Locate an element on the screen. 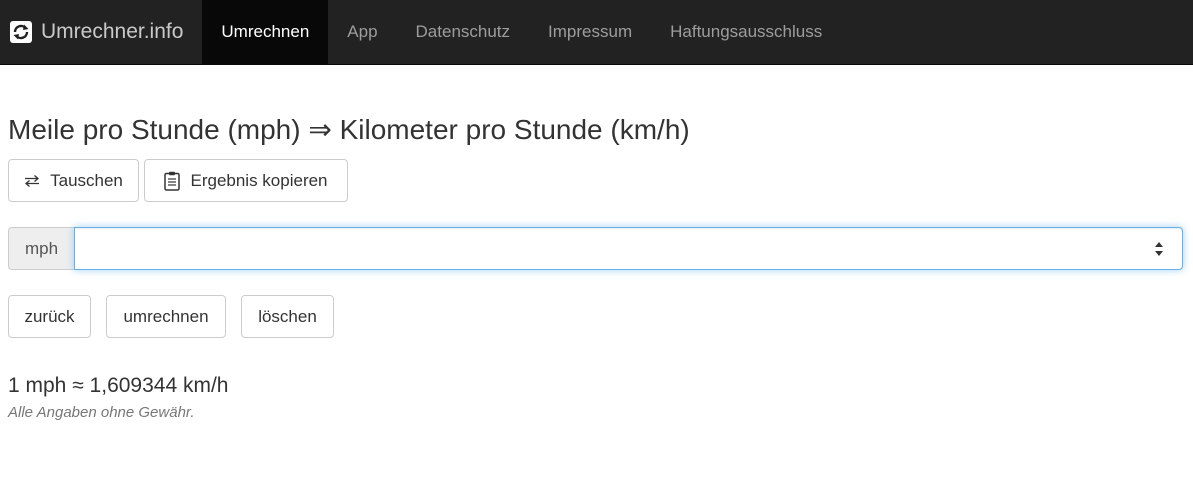  mph-input-wrapper is located at coordinates (628, 248).